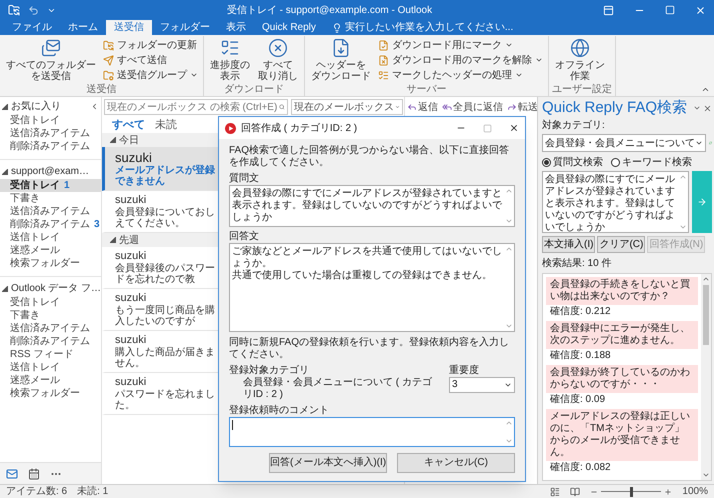  Describe the element at coordinates (94, 106) in the screenshot. I see `collapse-pane-icon` at that location.